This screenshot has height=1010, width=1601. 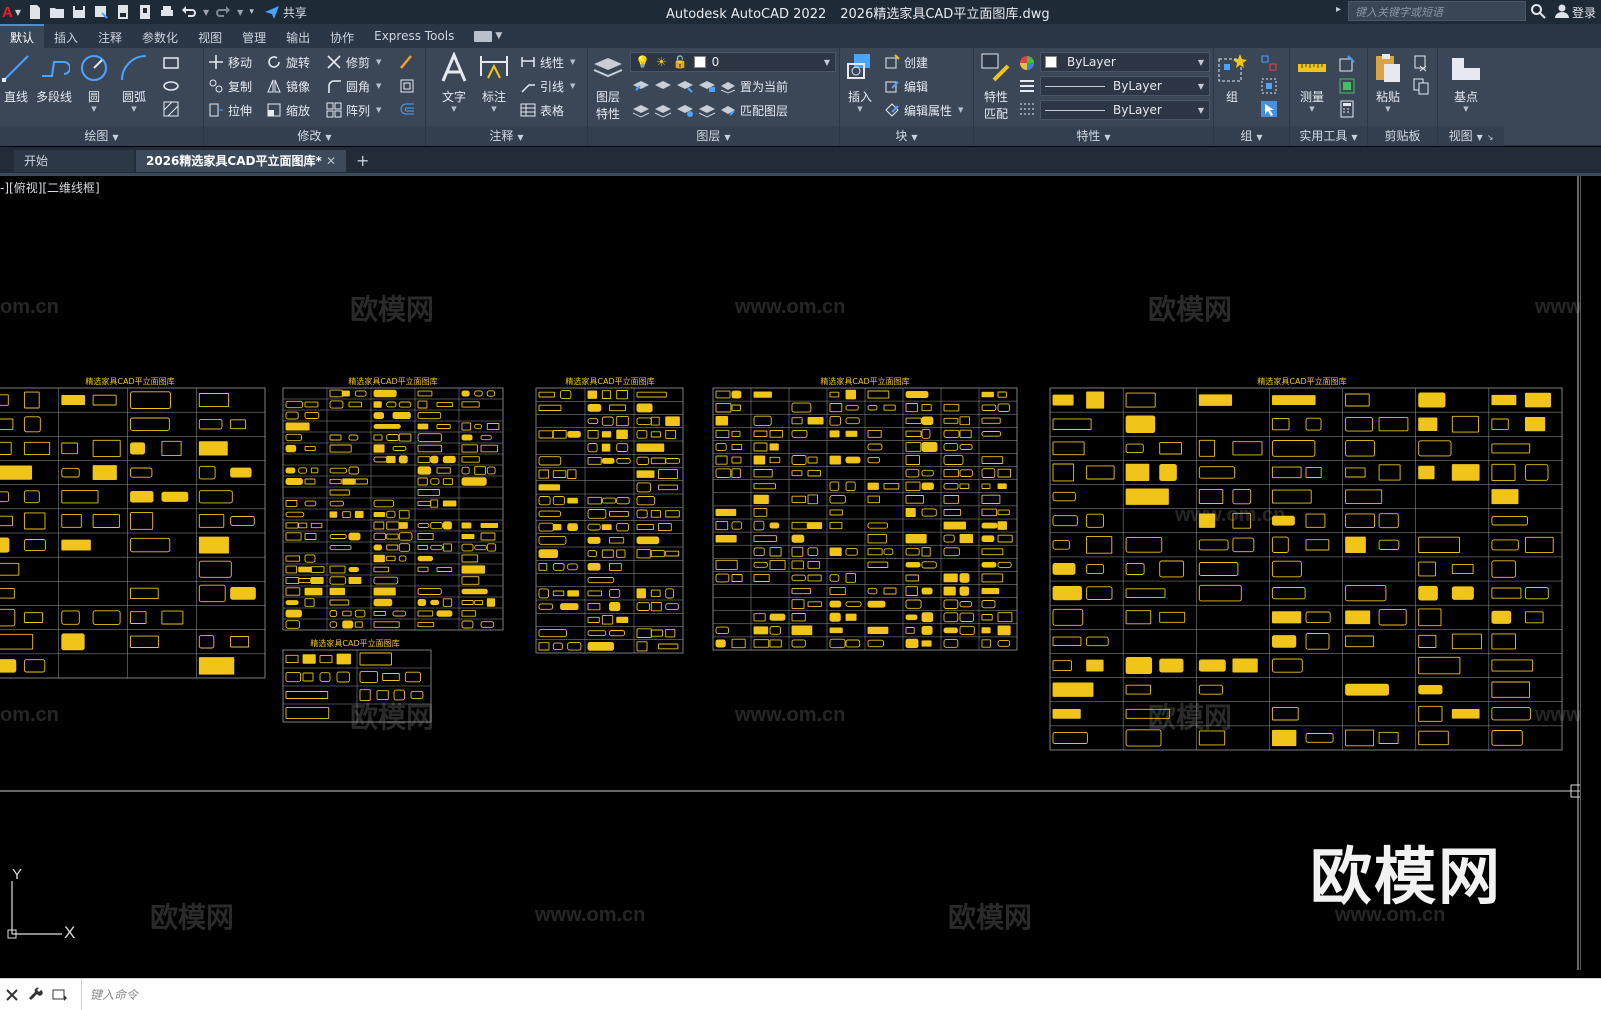 What do you see at coordinates (145, 12) in the screenshot?
I see `save-web-icon` at bounding box center [145, 12].